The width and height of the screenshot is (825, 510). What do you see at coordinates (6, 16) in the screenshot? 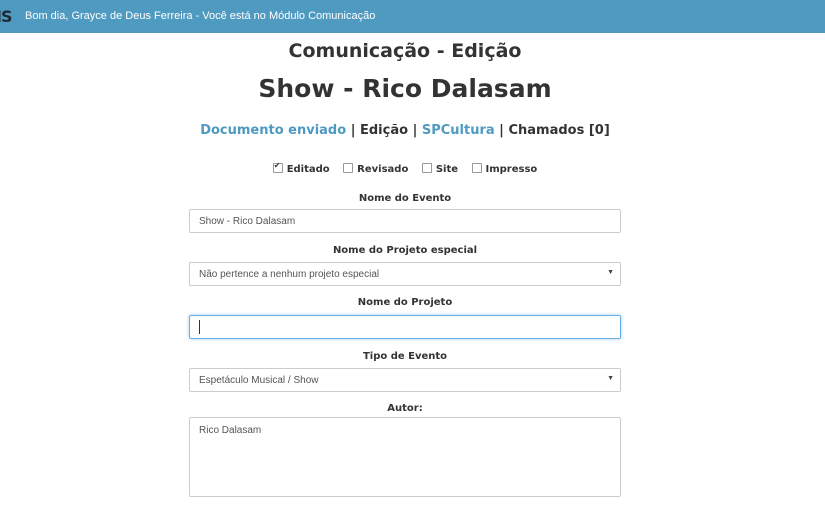
I see `brand-logo: IS` at bounding box center [6, 16].